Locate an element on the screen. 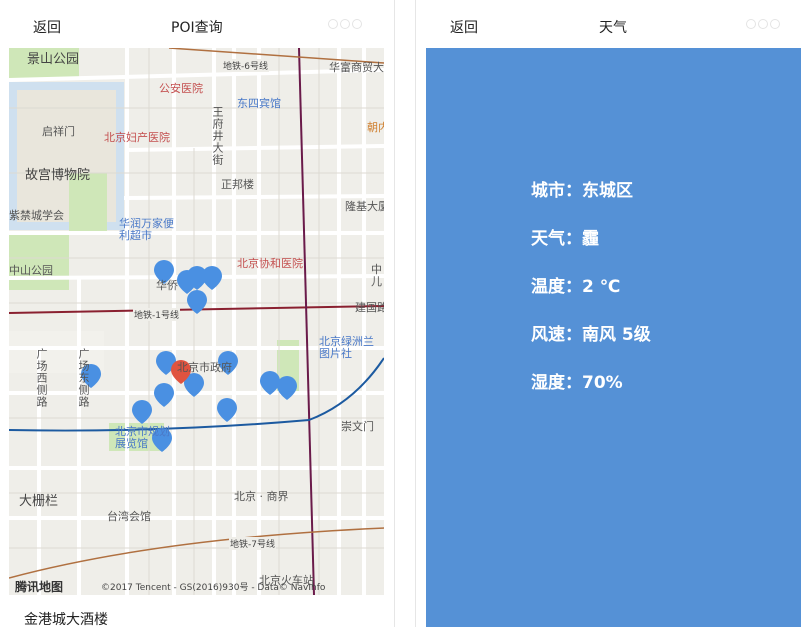 The image size is (811, 629). map-label: 北京 · 商界 is located at coordinates (261, 496).